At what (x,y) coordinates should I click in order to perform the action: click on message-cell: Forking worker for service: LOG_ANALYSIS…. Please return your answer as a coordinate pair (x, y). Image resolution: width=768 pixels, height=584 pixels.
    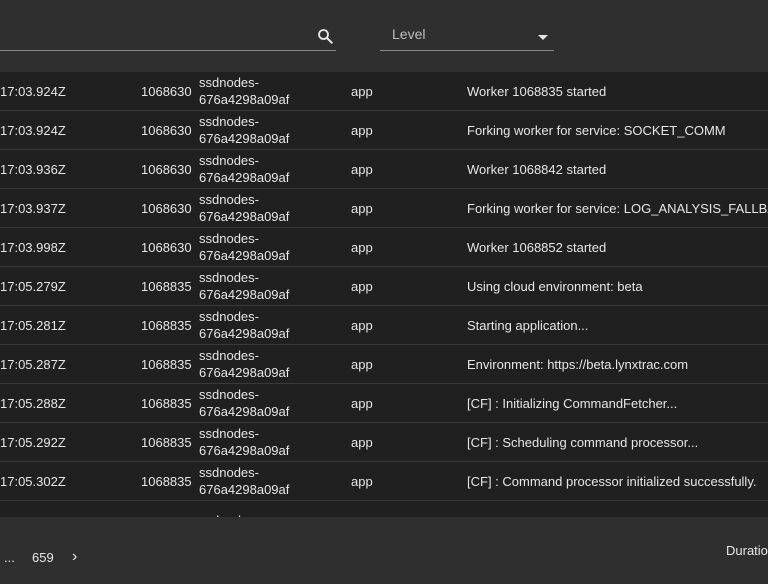
    Looking at the image, I should click on (617, 208).